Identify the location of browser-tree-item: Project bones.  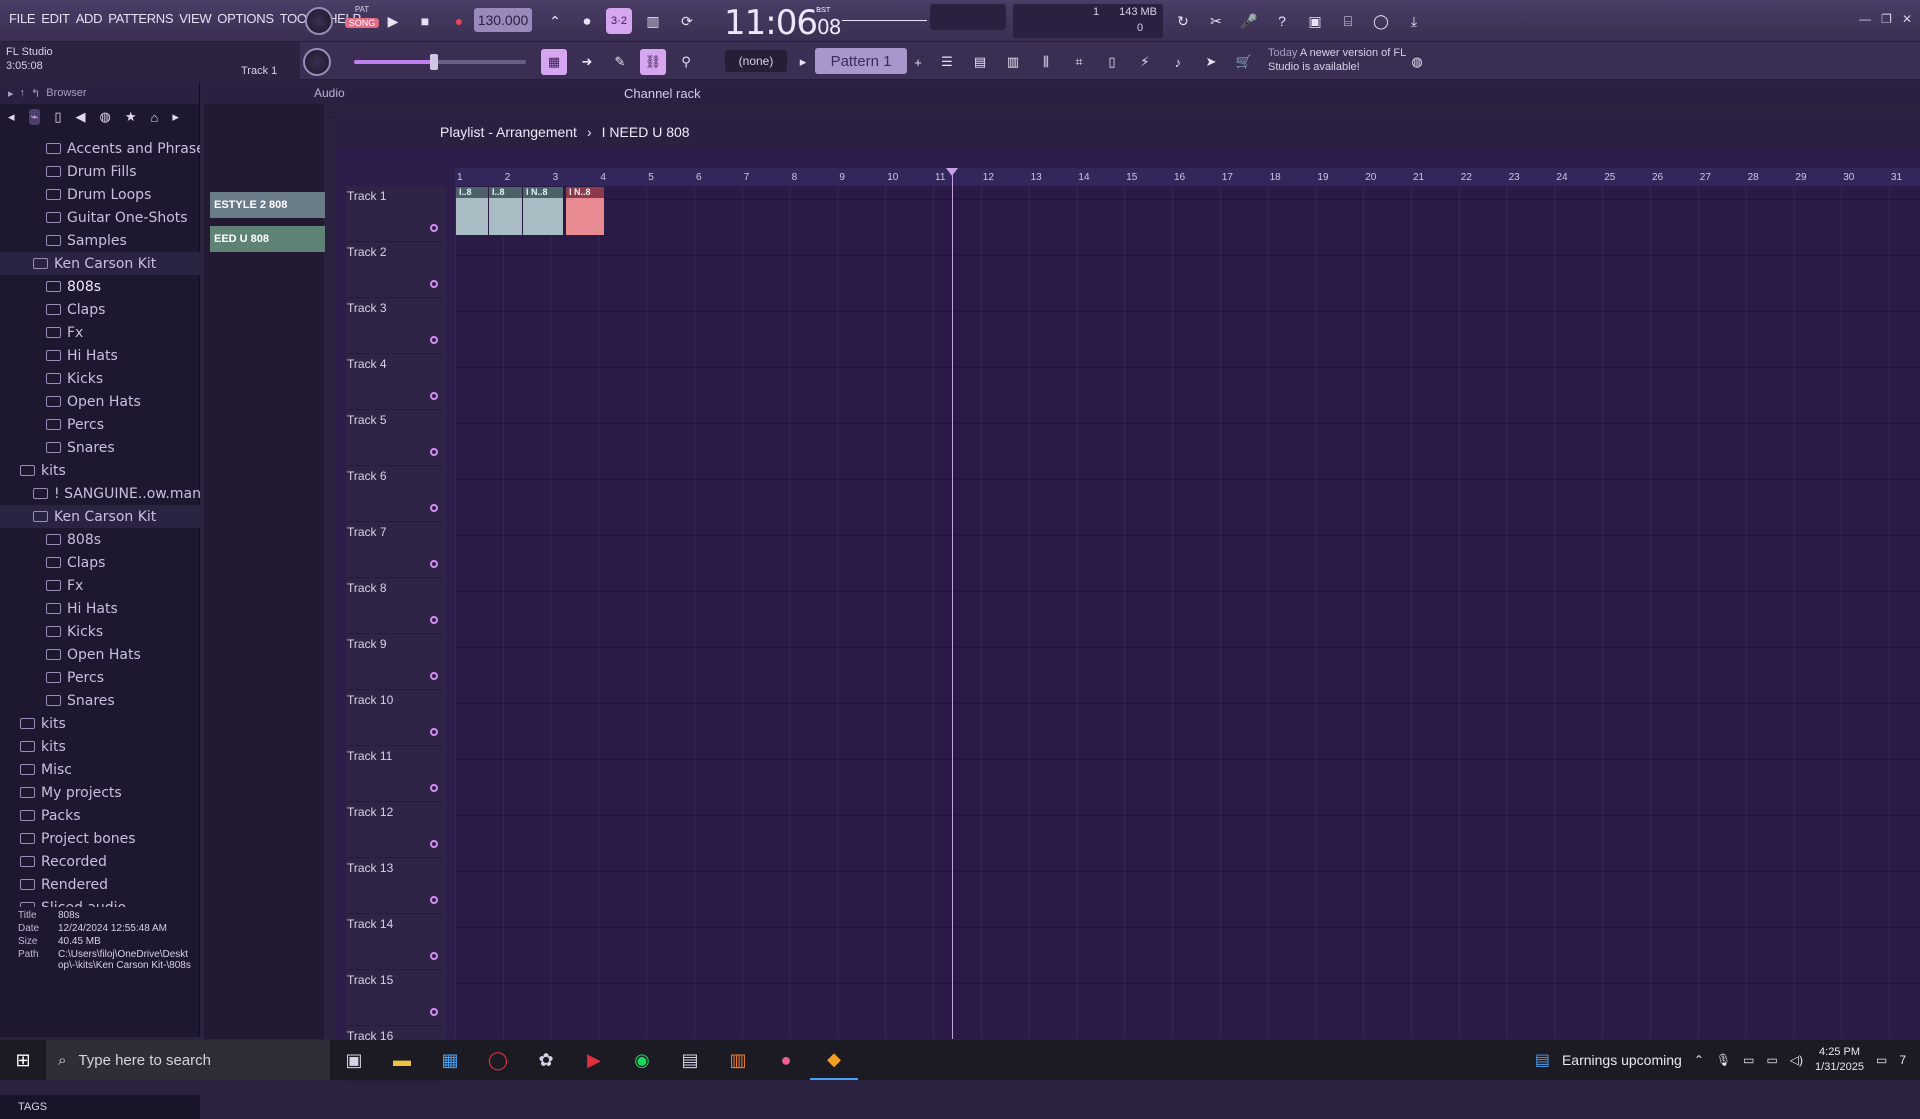
(100, 838).